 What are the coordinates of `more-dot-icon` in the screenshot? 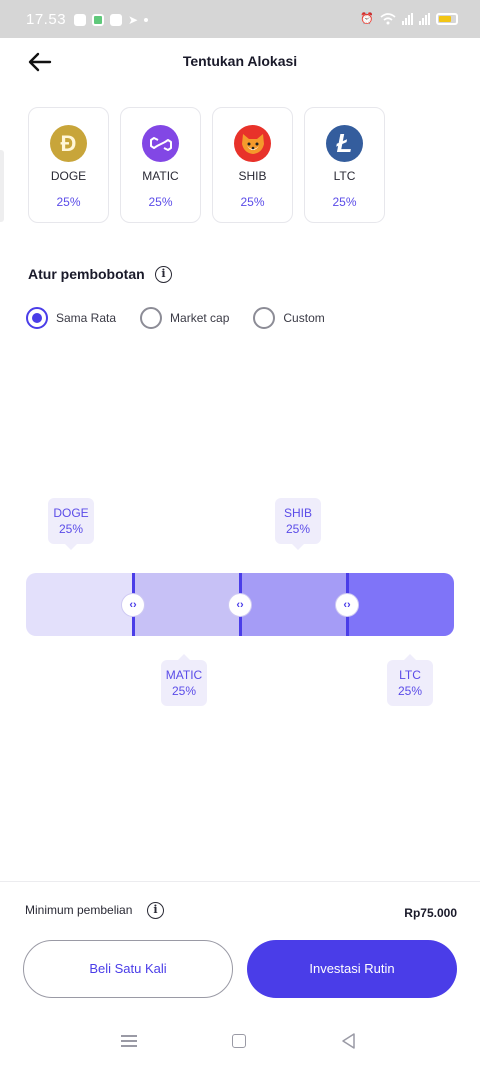 It's located at (146, 20).